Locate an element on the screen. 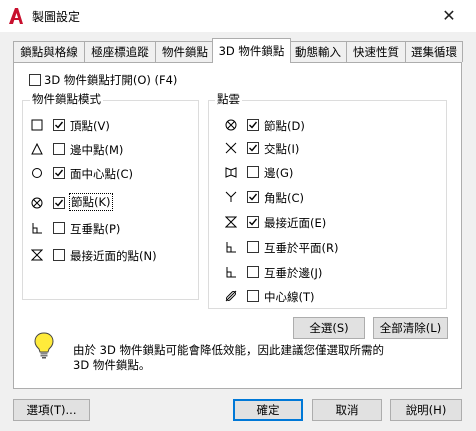  triangle-icon is located at coordinates (37, 149).